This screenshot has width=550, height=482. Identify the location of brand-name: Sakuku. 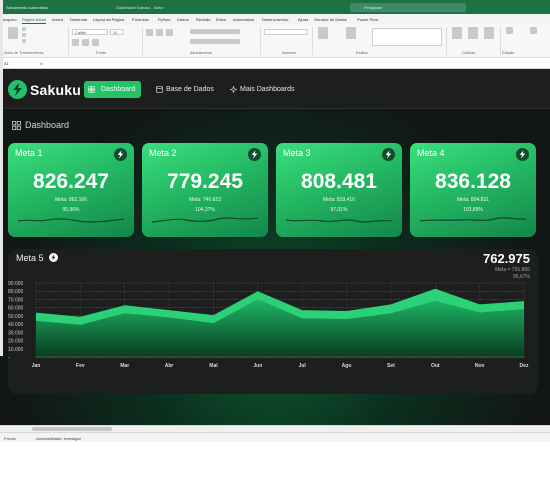
(55, 90).